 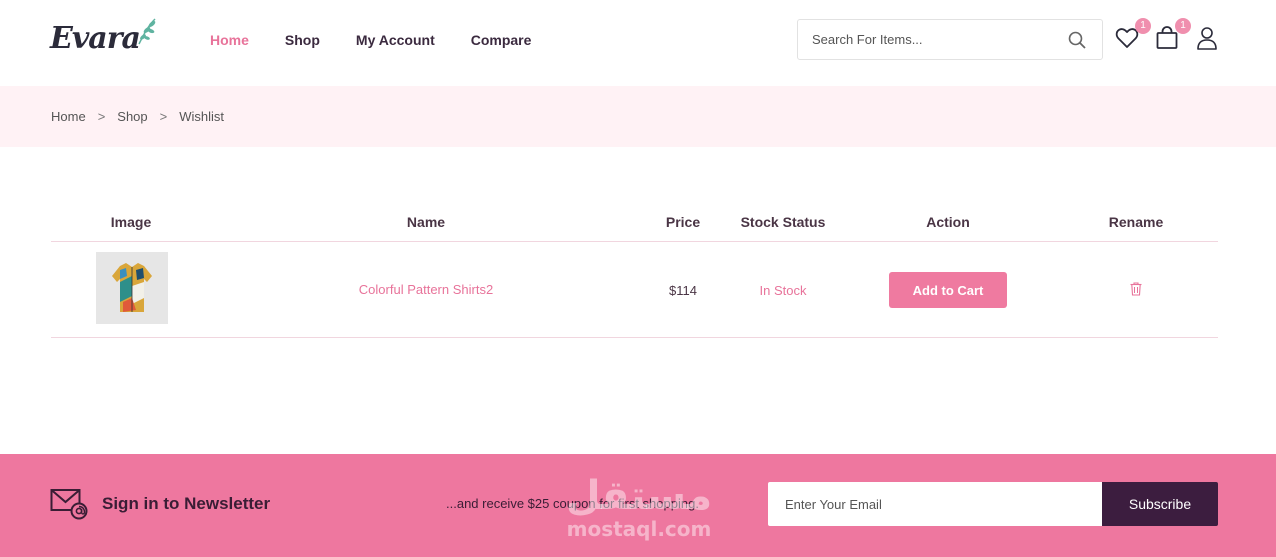 I want to click on nav-my-account: My Account, so click(x=395, y=40).